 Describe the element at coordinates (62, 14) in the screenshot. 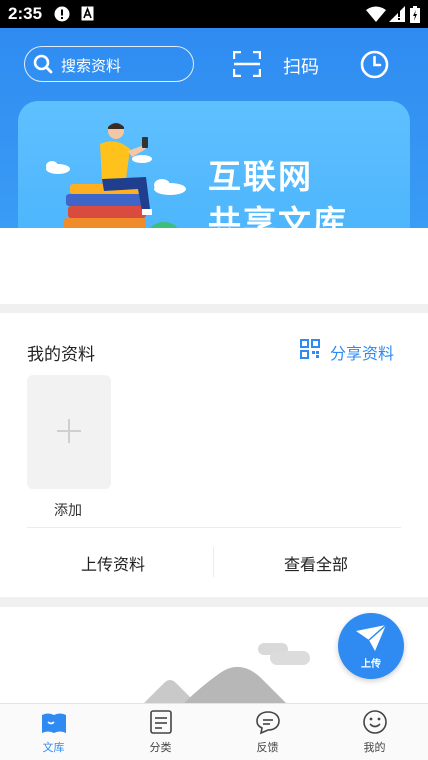

I see `alert-icon` at that location.